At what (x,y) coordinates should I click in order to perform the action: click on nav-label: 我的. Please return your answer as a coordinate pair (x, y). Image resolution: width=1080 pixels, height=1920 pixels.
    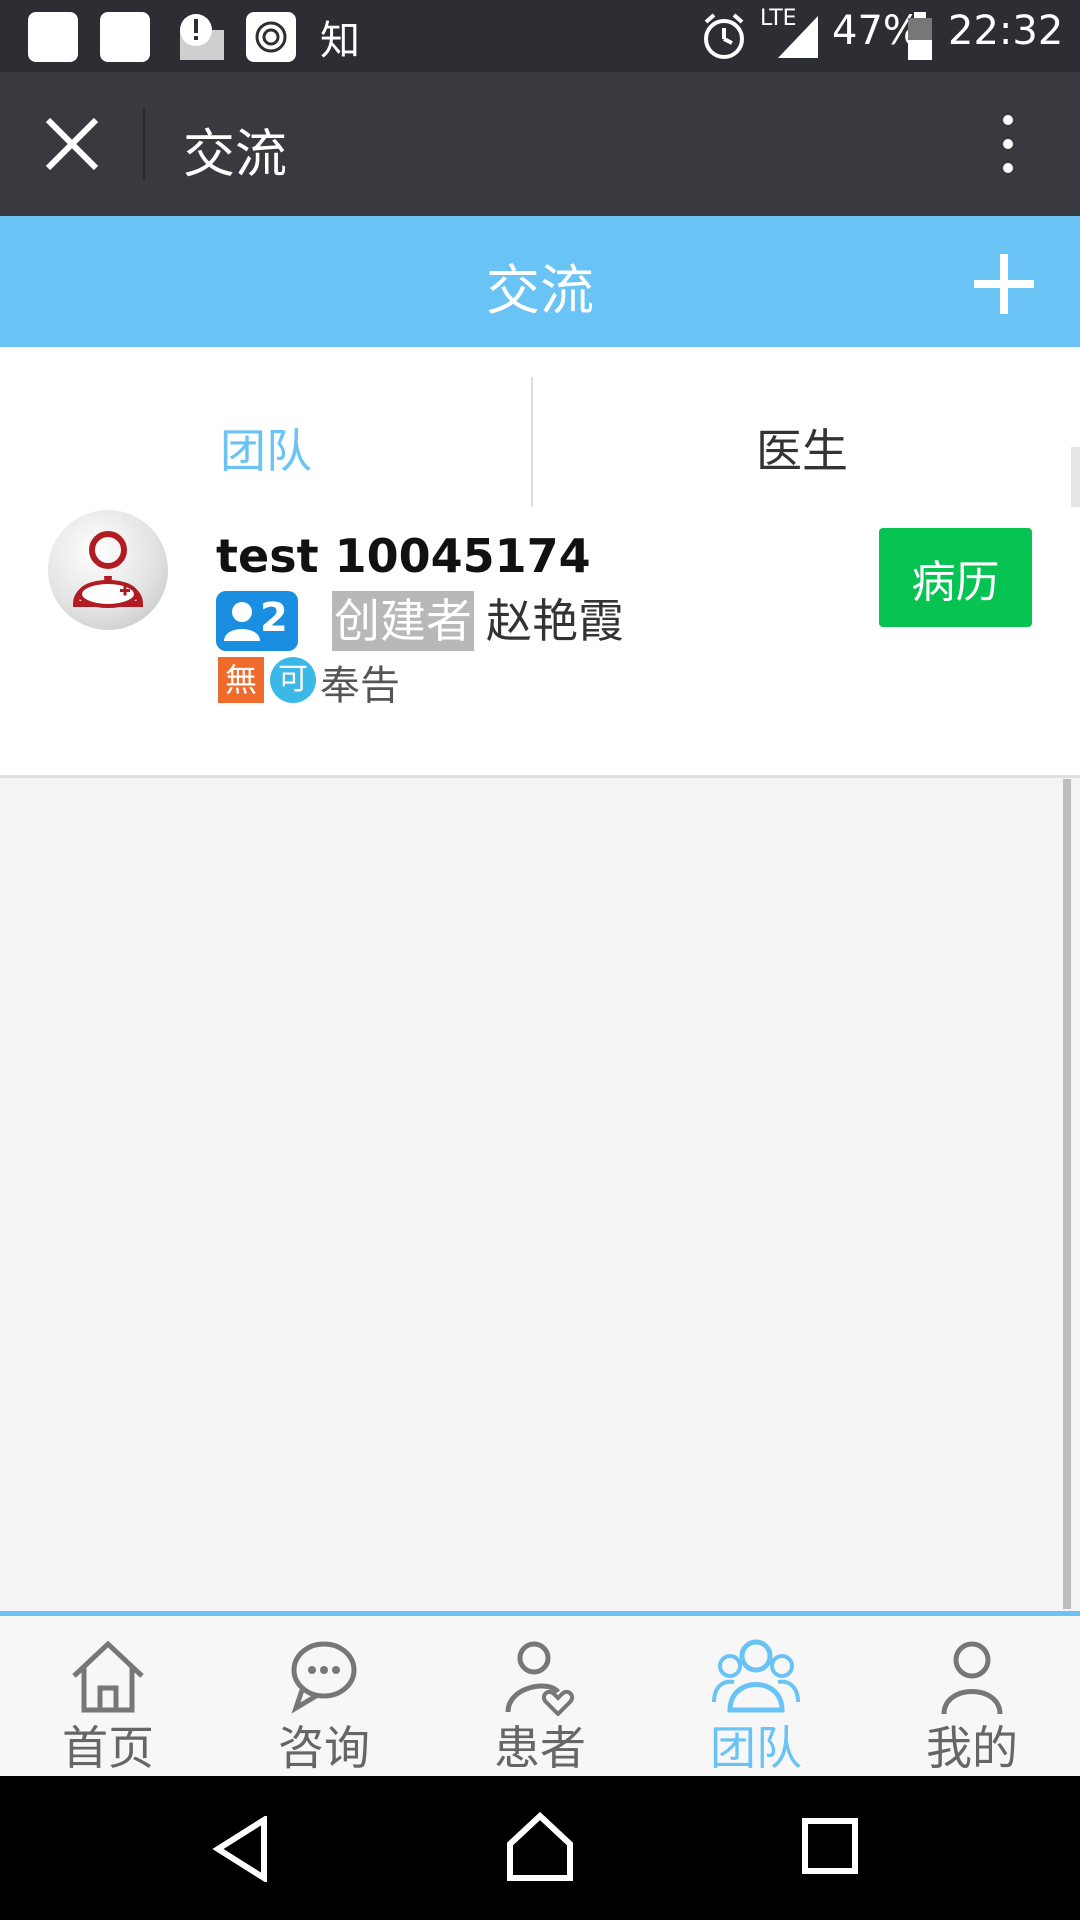
    Looking at the image, I should click on (972, 1748).